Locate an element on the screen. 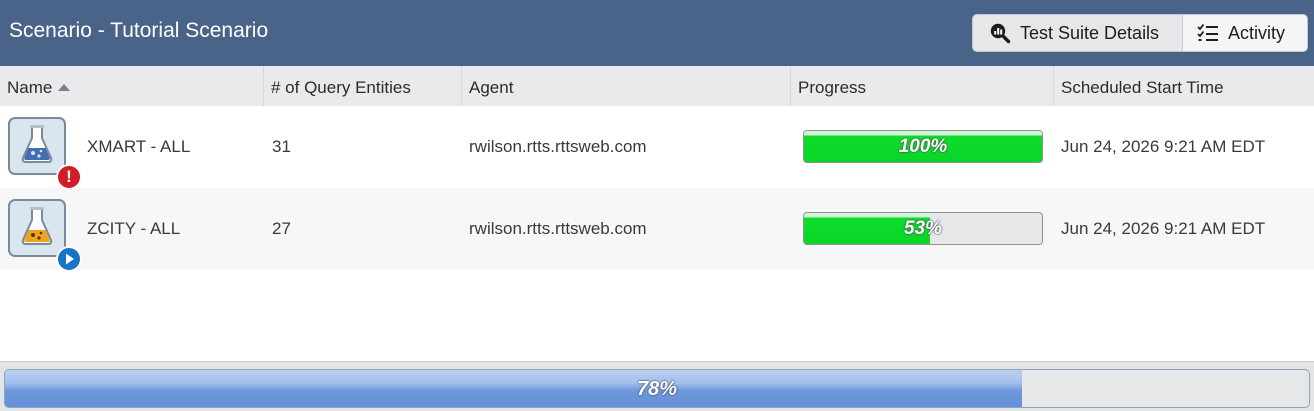 This screenshot has height=411, width=1314. play-icon is located at coordinates (70, 259).